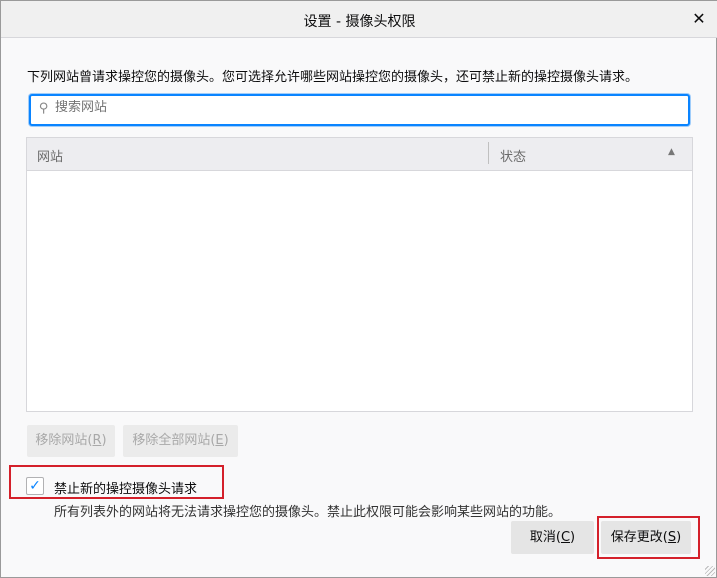 The height and width of the screenshot is (578, 717). Describe the element at coordinates (671, 152) in the screenshot. I see `sort-ascending-icon: ▲` at that location.